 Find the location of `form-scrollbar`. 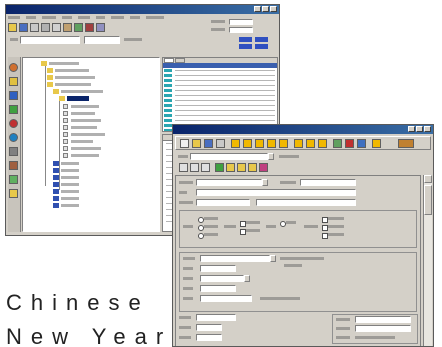

form-scrollbar is located at coordinates (427, 260).